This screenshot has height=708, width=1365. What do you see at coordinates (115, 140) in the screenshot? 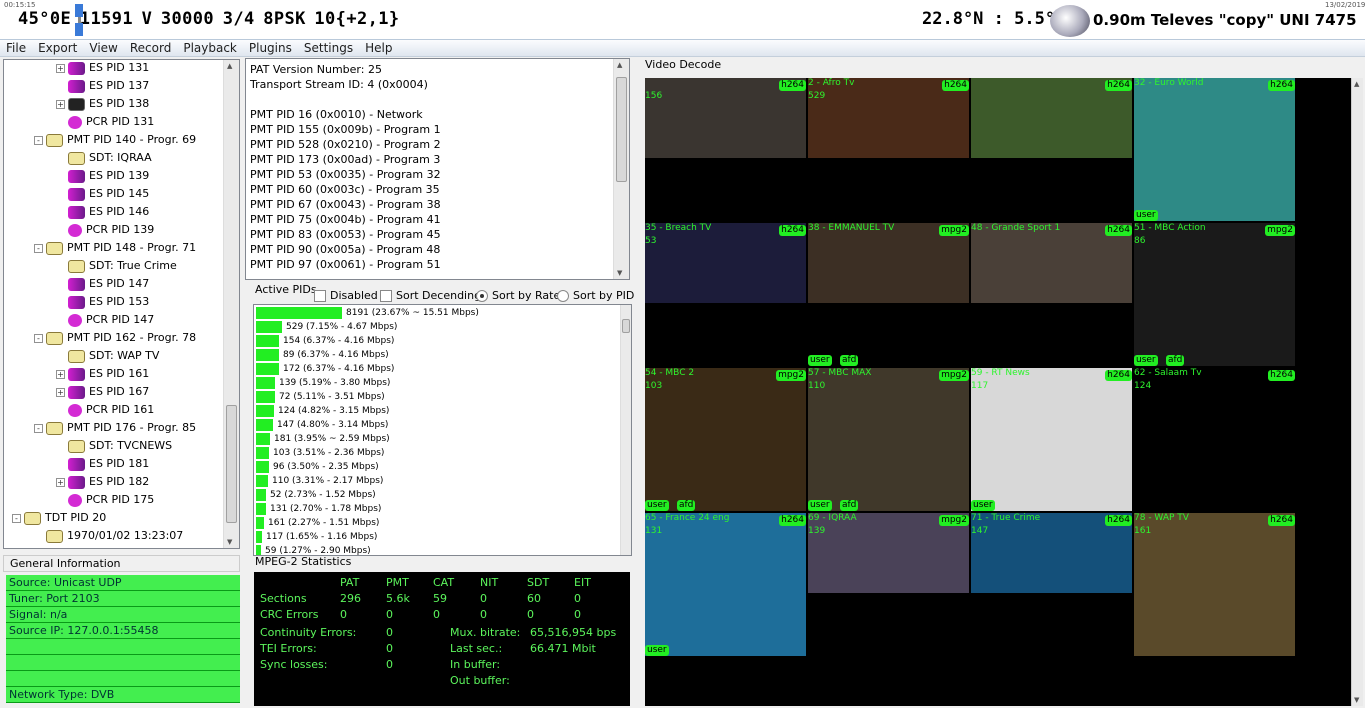
I see `tree-item: - PMT PID 140 - Progr. 69` at bounding box center [115, 140].